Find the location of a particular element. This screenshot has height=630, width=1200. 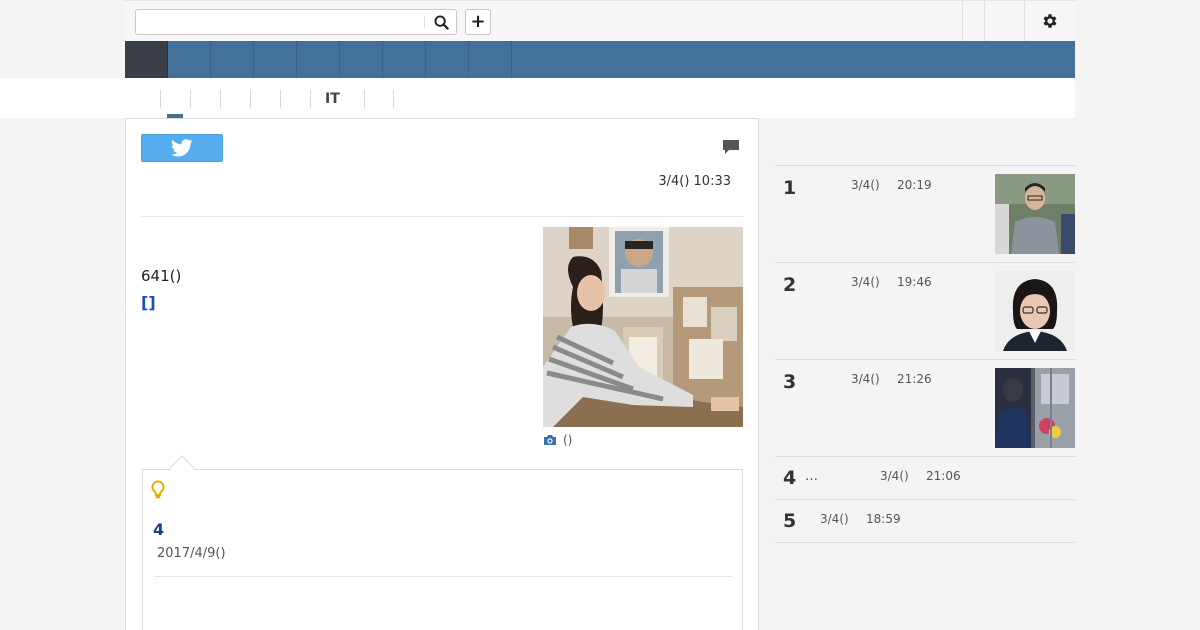

settings-button is located at coordinates (1050, 21).